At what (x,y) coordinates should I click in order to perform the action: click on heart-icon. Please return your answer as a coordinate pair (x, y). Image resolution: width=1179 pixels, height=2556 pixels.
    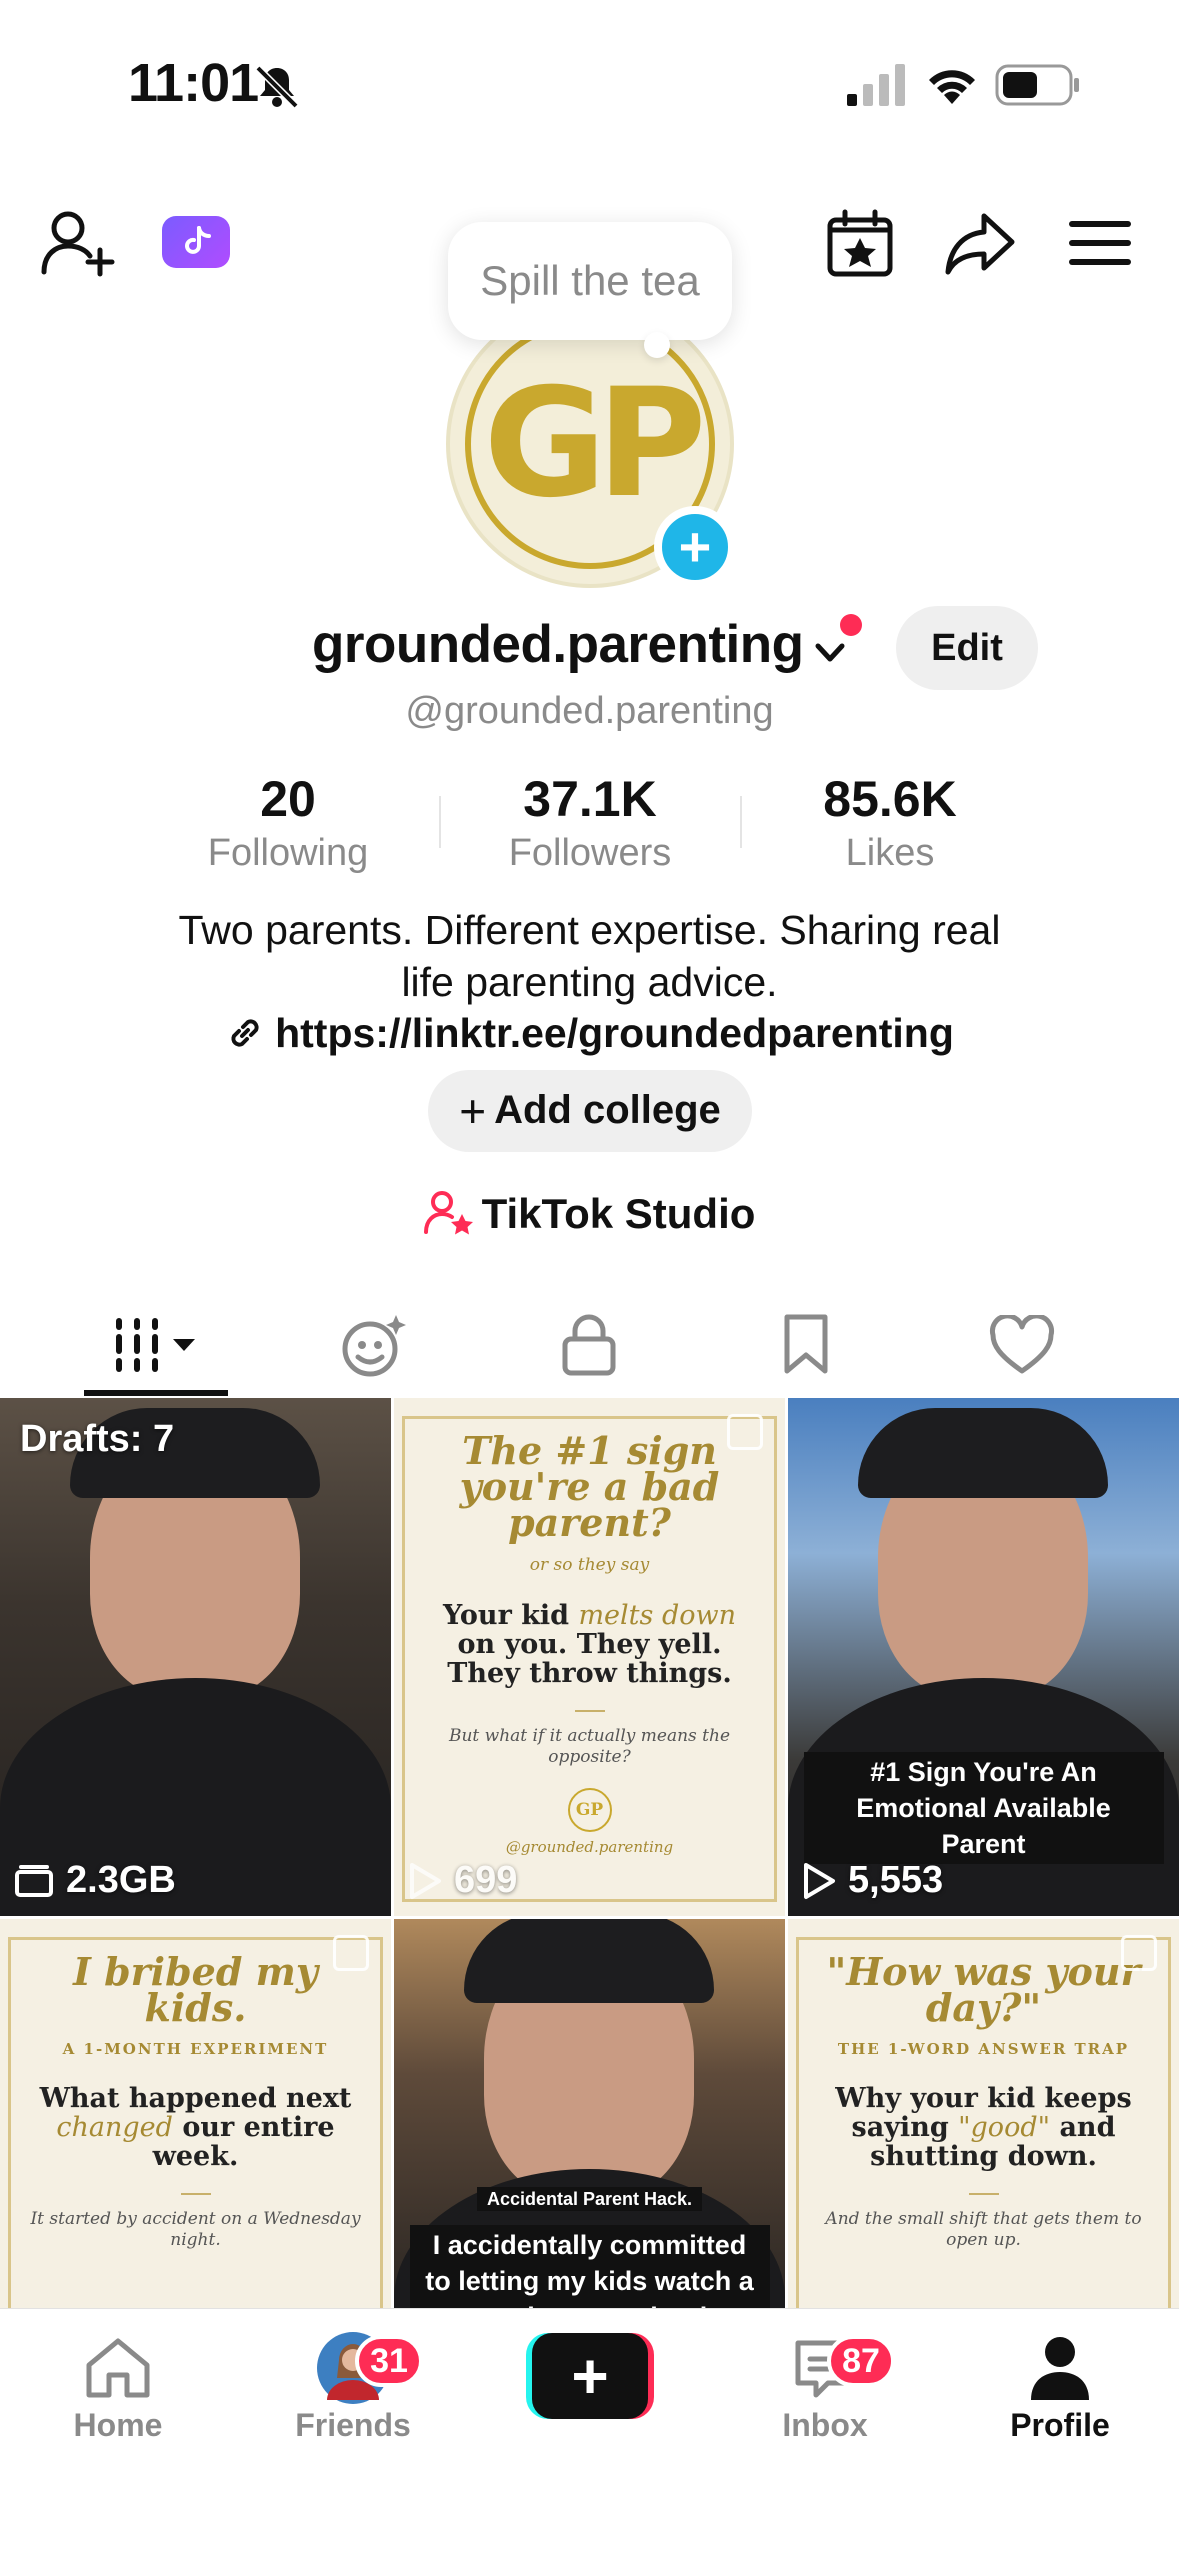
    Looking at the image, I should click on (1022, 1344).